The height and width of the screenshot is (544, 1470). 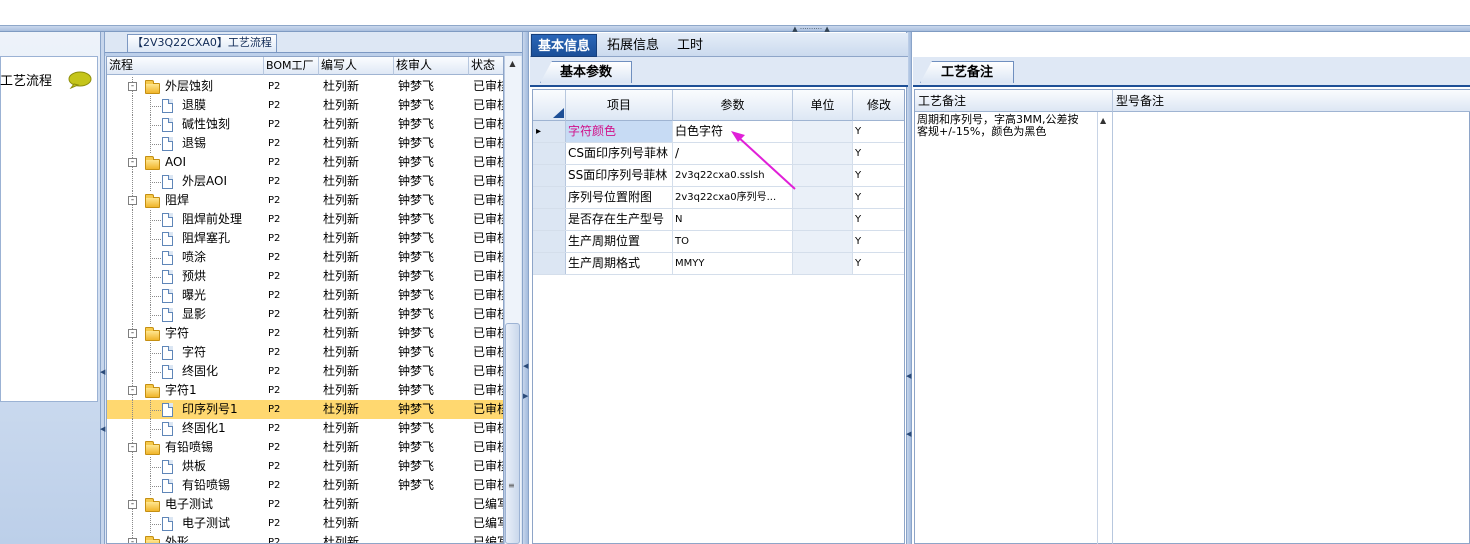 What do you see at coordinates (718, 154) in the screenshot?
I see `parameter-row: CS面印序列号菲林 / Y` at bounding box center [718, 154].